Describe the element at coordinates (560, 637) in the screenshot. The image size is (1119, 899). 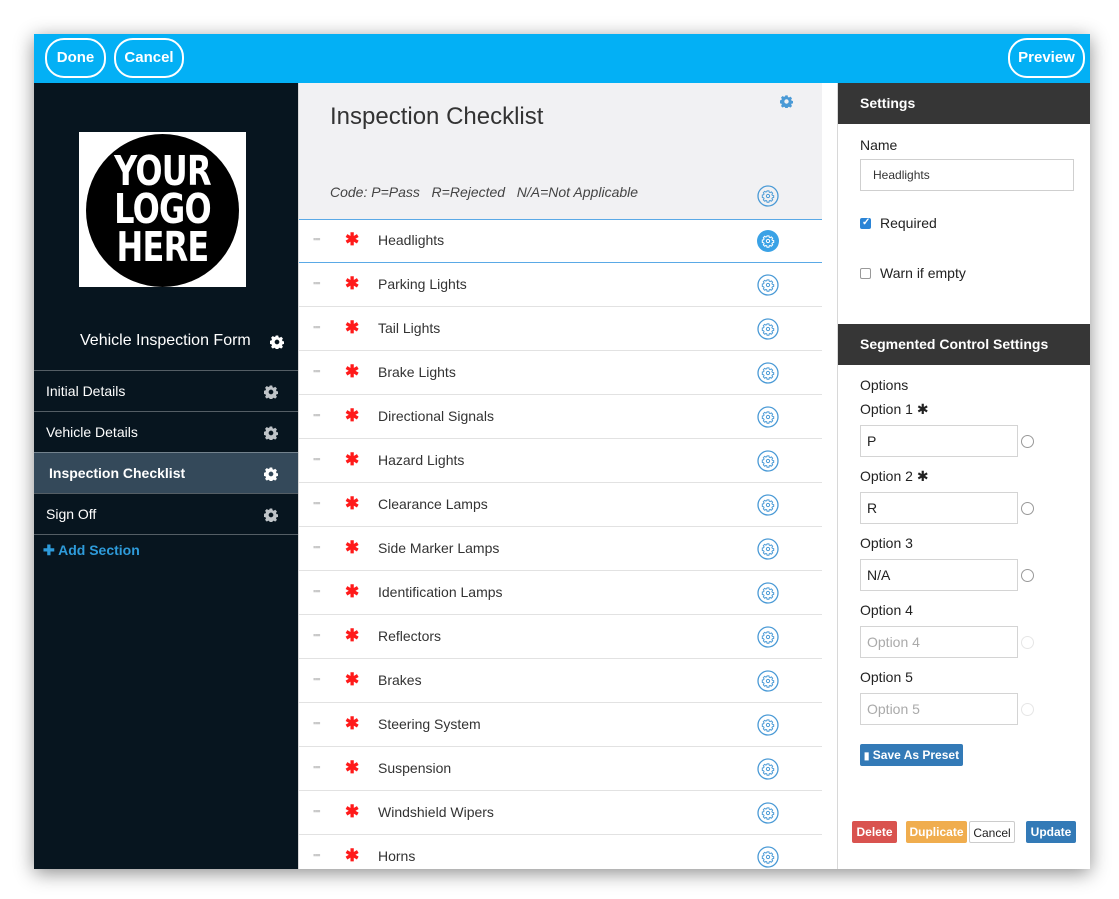
I see `checklist-item: ▪▪▪ ✱ Reflectors` at that location.